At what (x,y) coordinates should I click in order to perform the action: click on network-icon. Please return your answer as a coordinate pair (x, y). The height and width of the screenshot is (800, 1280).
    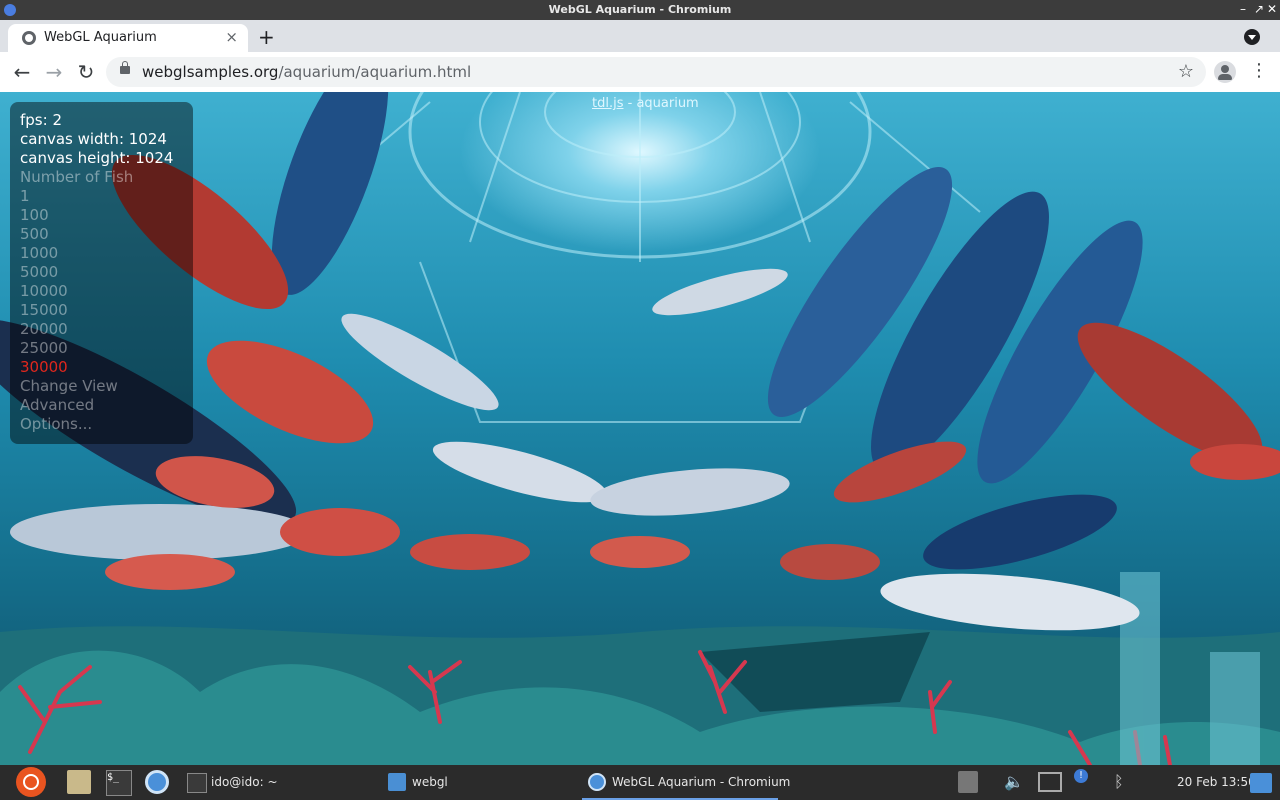
    Looking at the image, I should click on (1050, 782).